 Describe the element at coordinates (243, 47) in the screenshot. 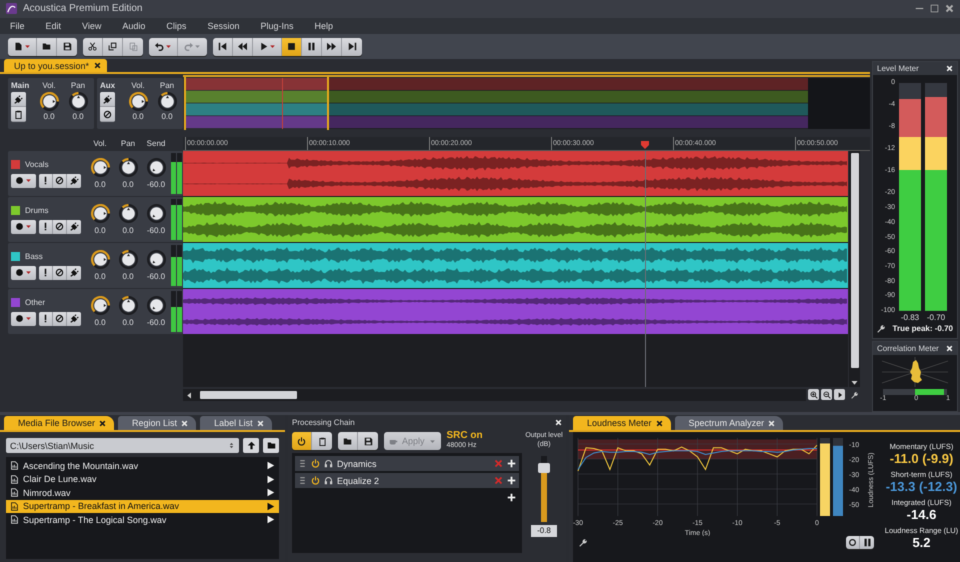

I see `rewind-button` at that location.